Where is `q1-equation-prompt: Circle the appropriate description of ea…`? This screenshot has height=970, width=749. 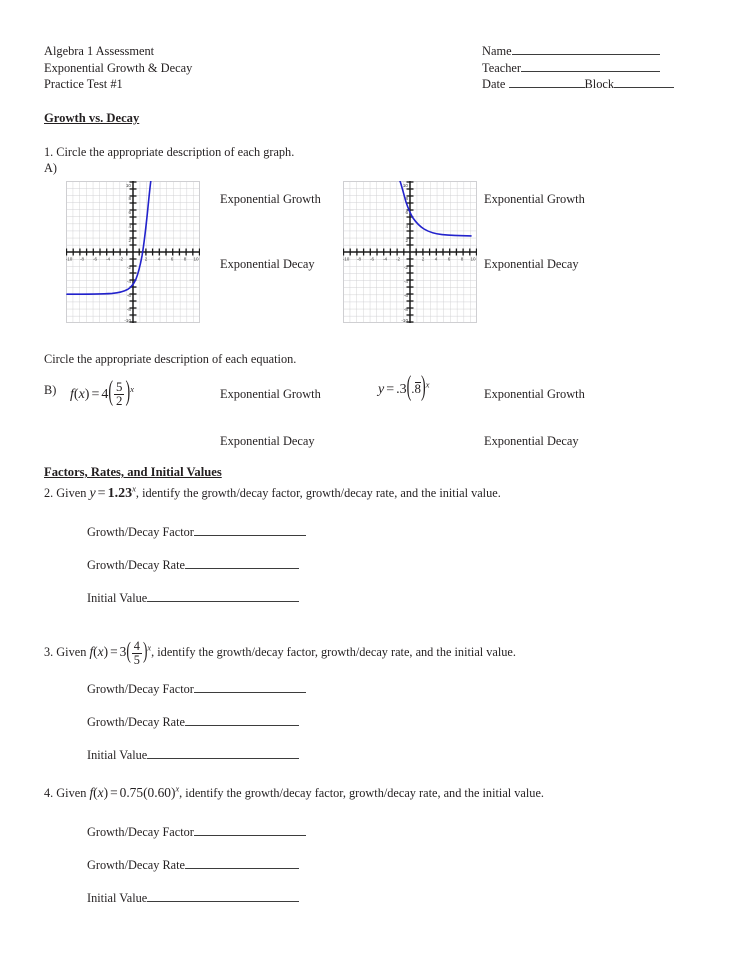
q1-equation-prompt: Circle the appropriate description of ea… is located at coordinates (170, 359).